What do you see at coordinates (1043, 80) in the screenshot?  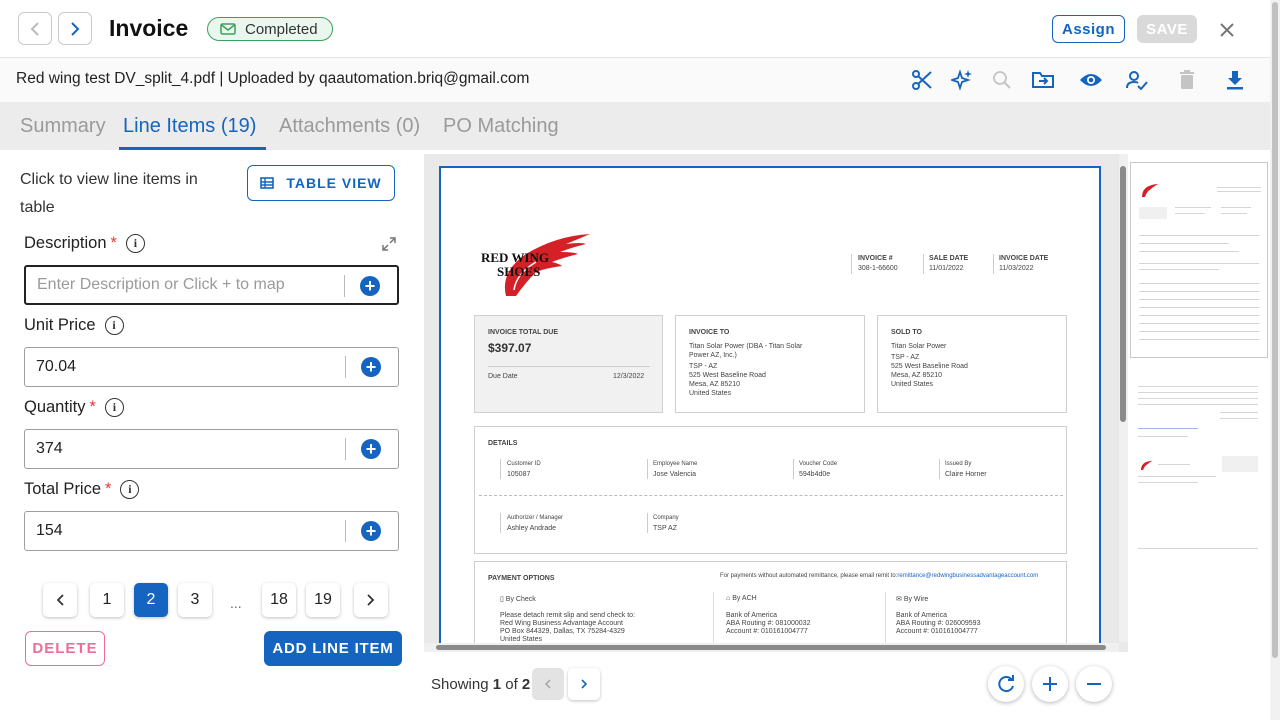 I see `move-folder-button` at bounding box center [1043, 80].